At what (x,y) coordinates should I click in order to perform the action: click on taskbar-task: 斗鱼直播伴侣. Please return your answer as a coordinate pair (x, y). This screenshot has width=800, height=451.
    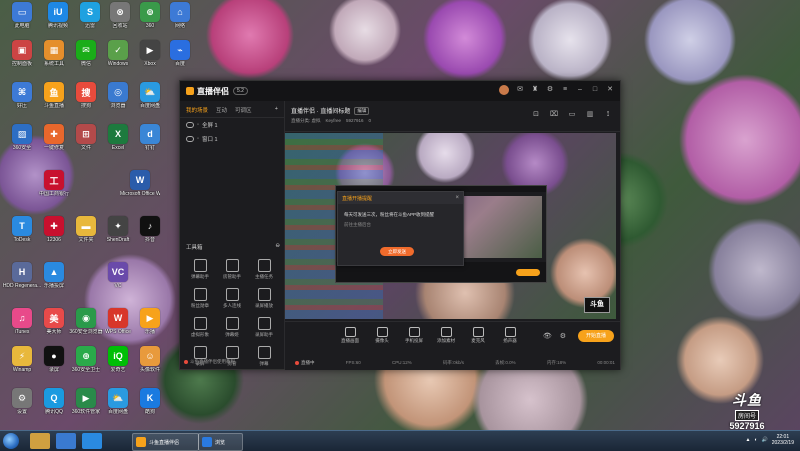
    Looking at the image, I should click on (165, 442).